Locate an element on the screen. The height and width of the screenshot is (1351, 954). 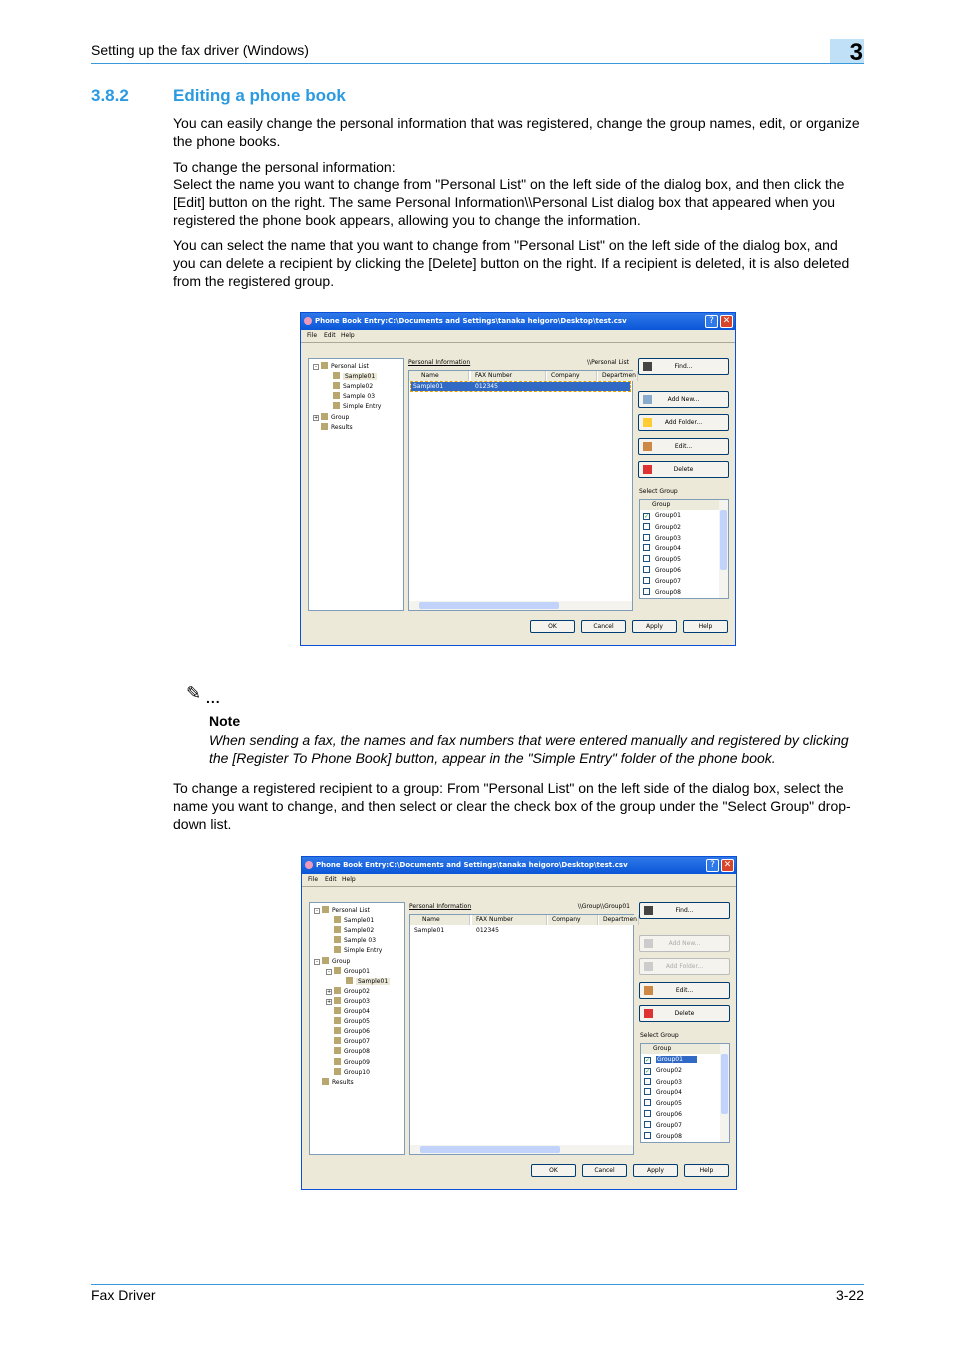
tree-item: Simple Entry is located at coordinates (353, 406).